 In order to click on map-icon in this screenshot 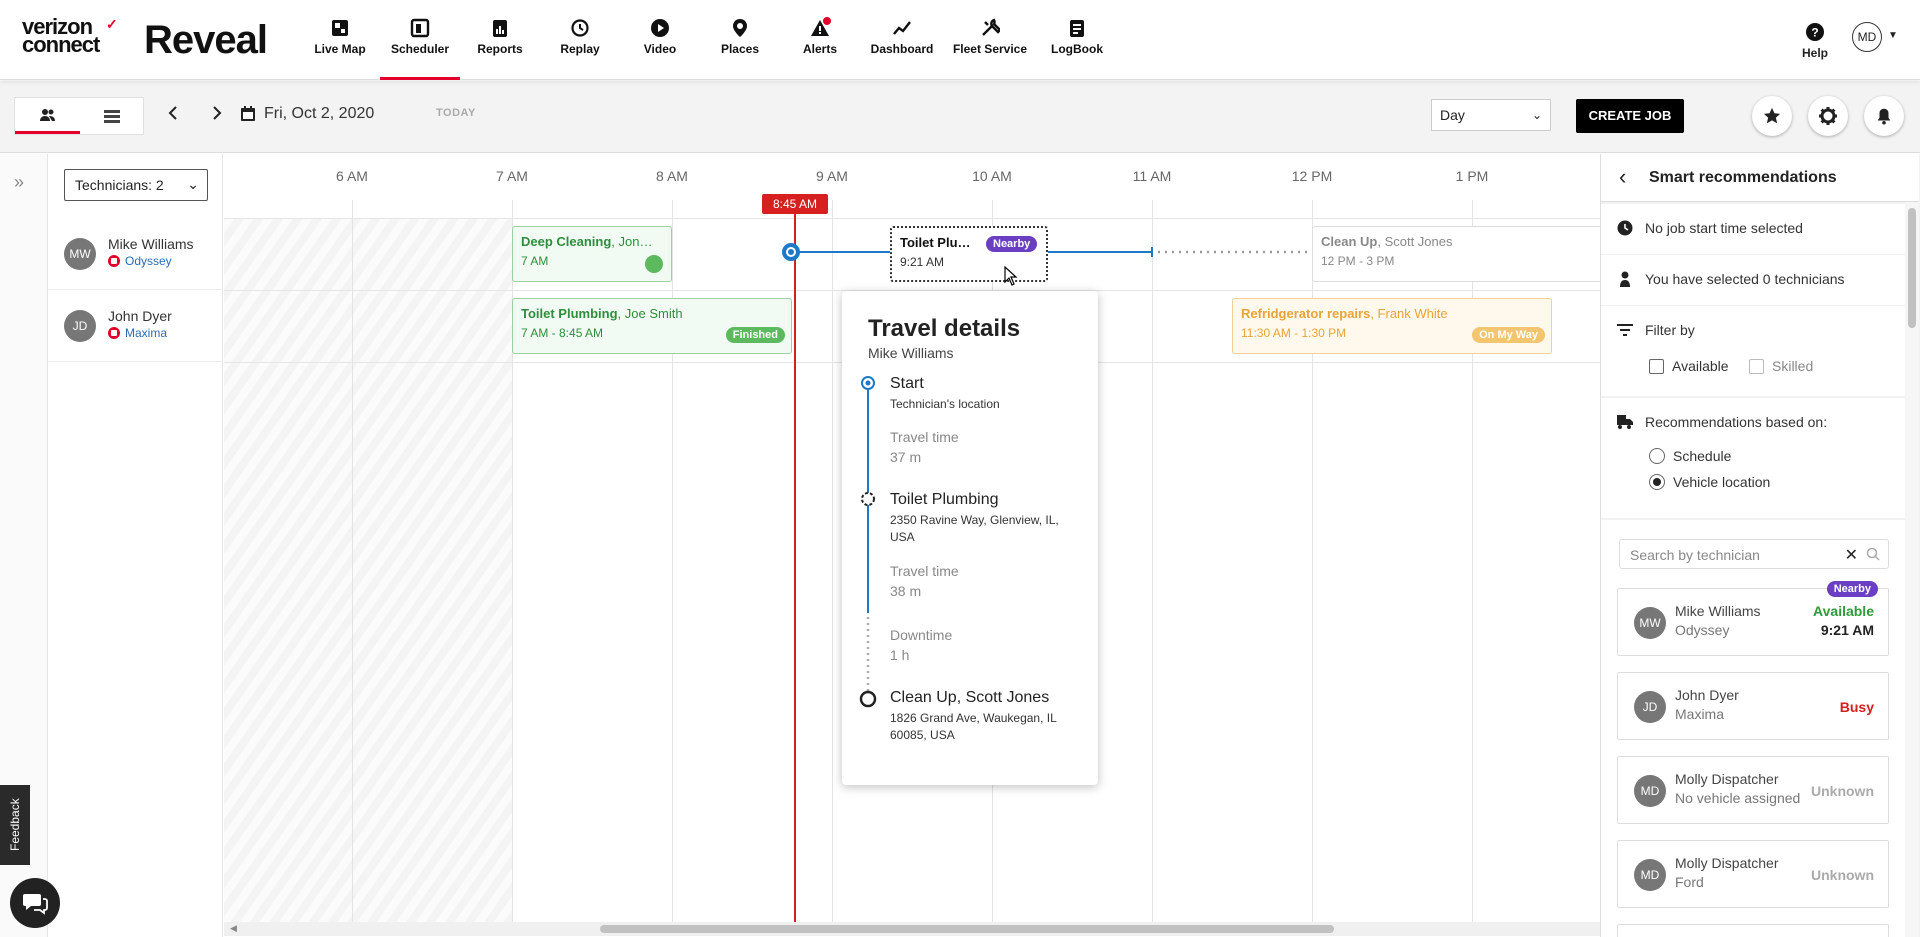, I will do `click(340, 28)`.